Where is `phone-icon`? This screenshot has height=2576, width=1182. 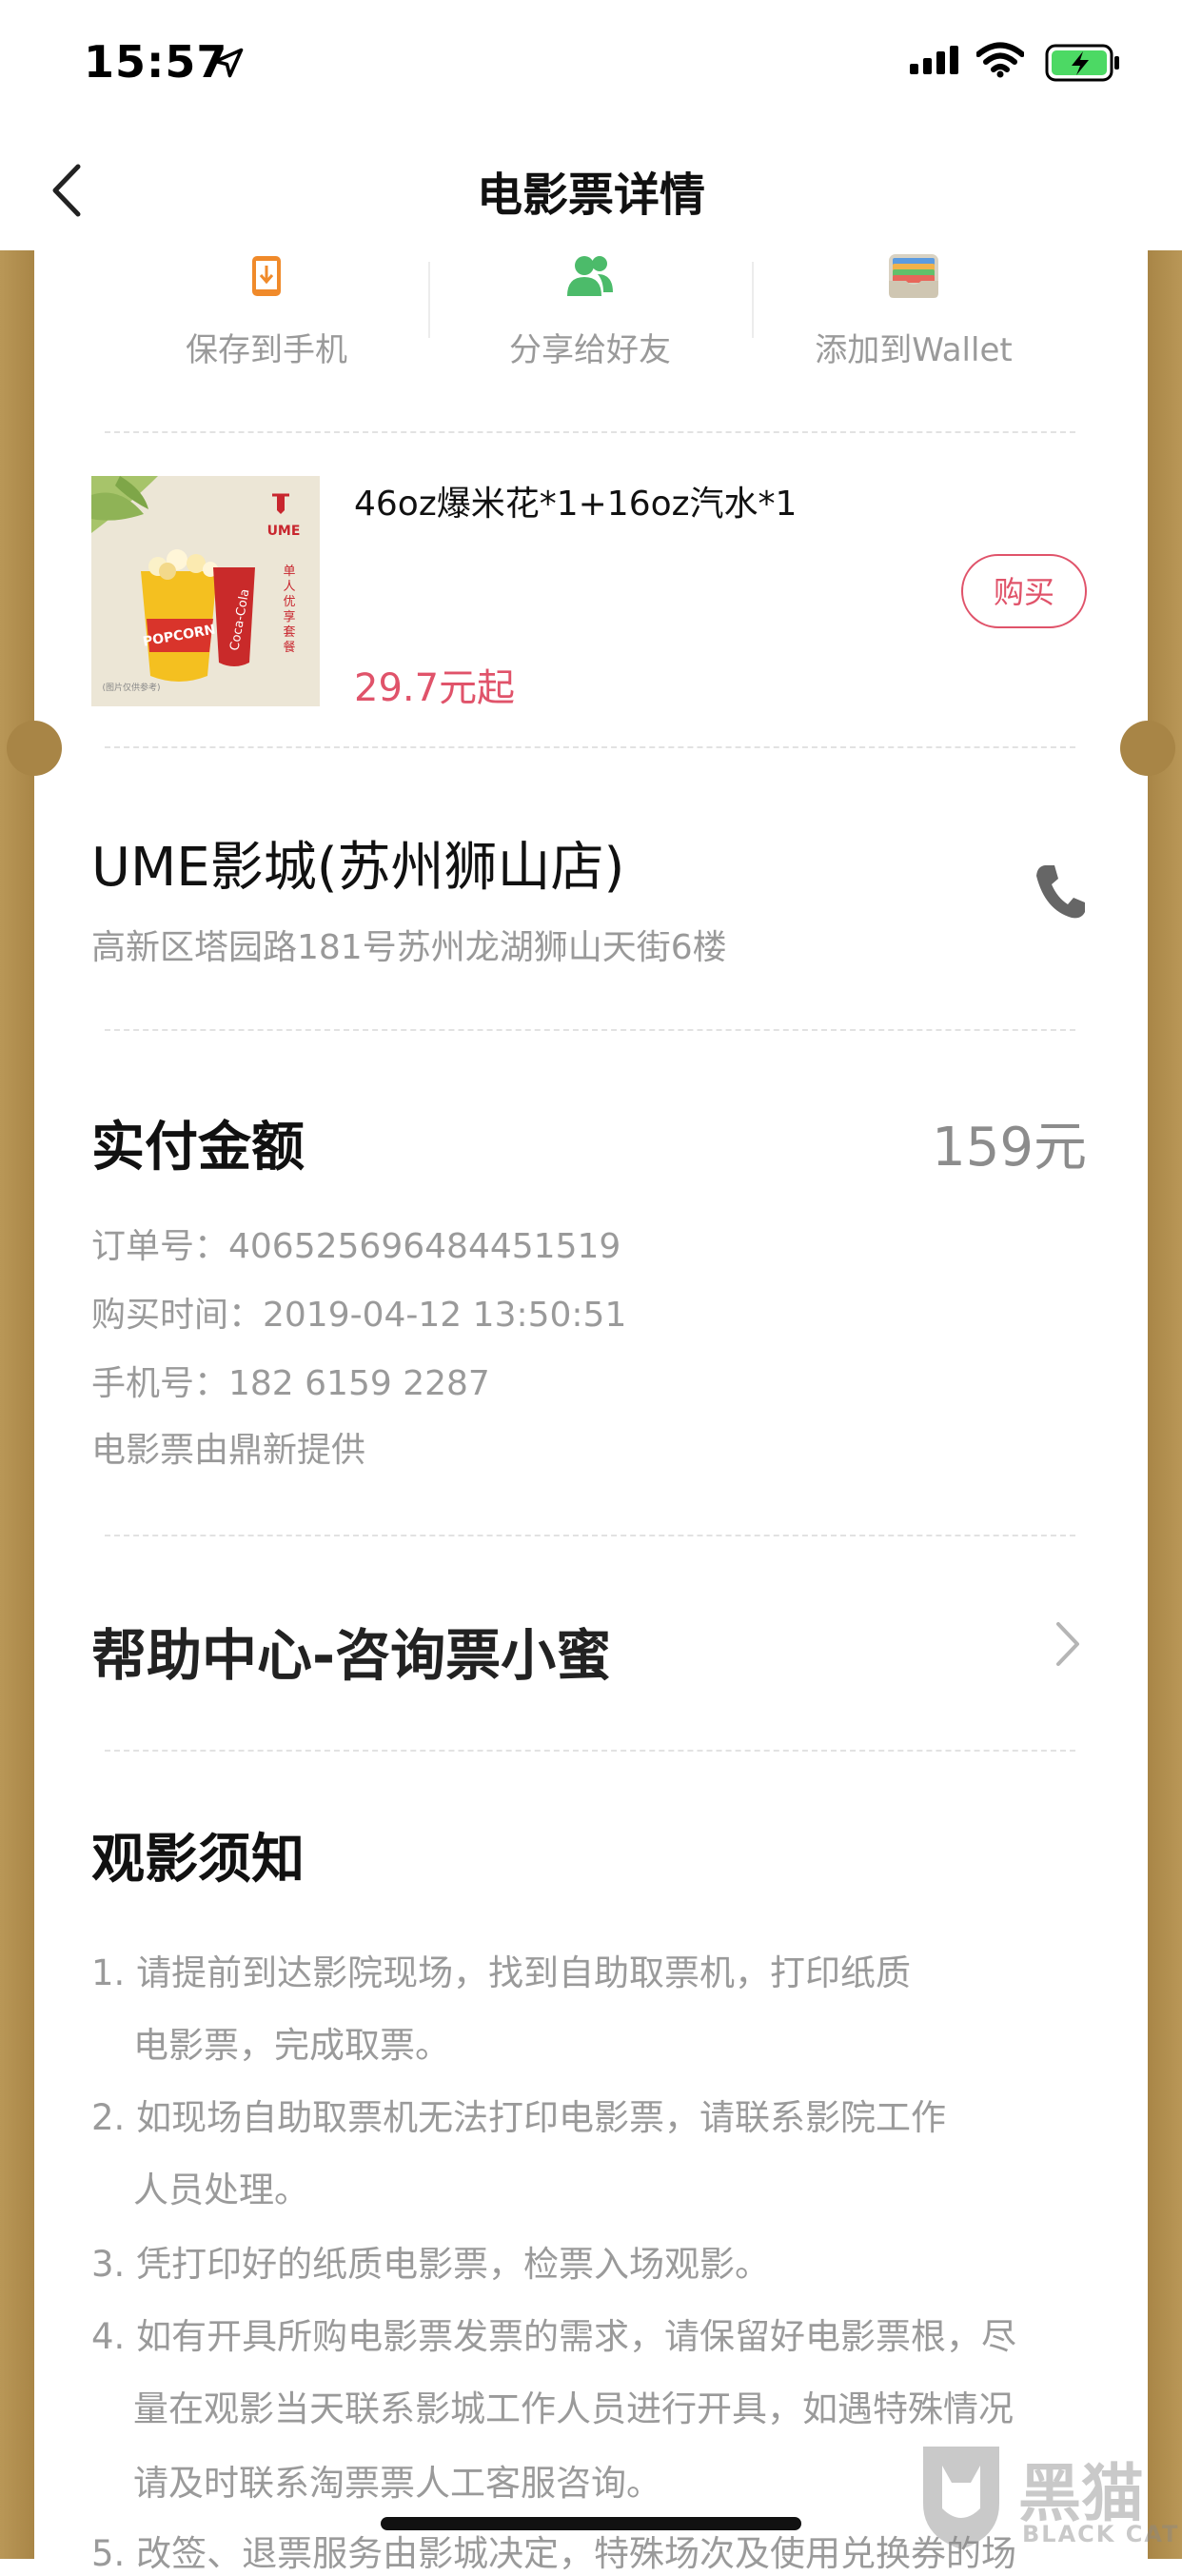
phone-icon is located at coordinates (1060, 891).